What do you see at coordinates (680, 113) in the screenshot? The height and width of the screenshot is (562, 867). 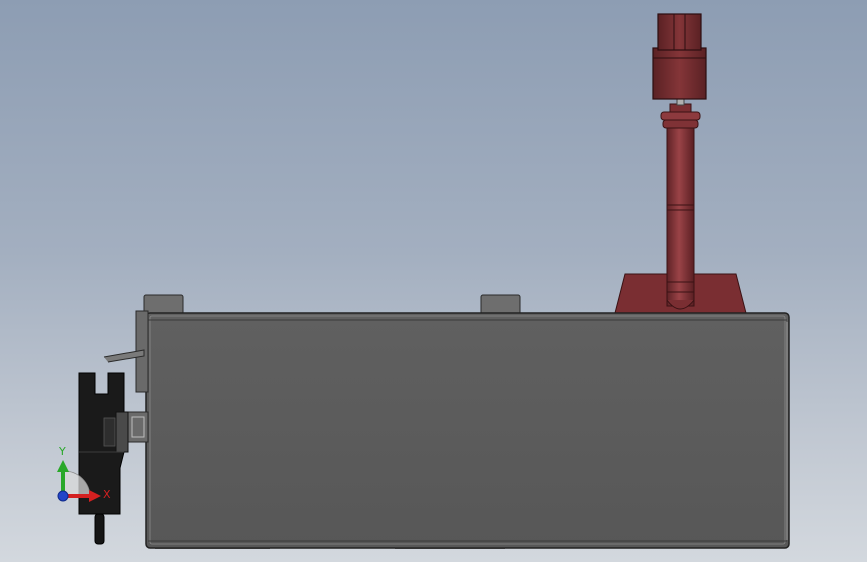 I see `probe-collar` at bounding box center [680, 113].